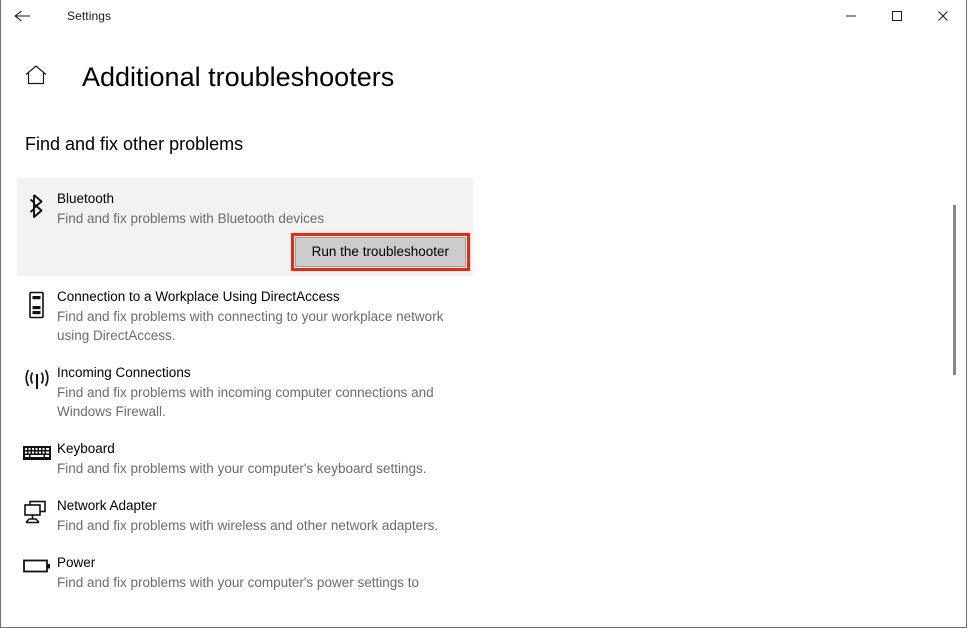 The height and width of the screenshot is (628, 967). I want to click on close-button, so click(943, 16).